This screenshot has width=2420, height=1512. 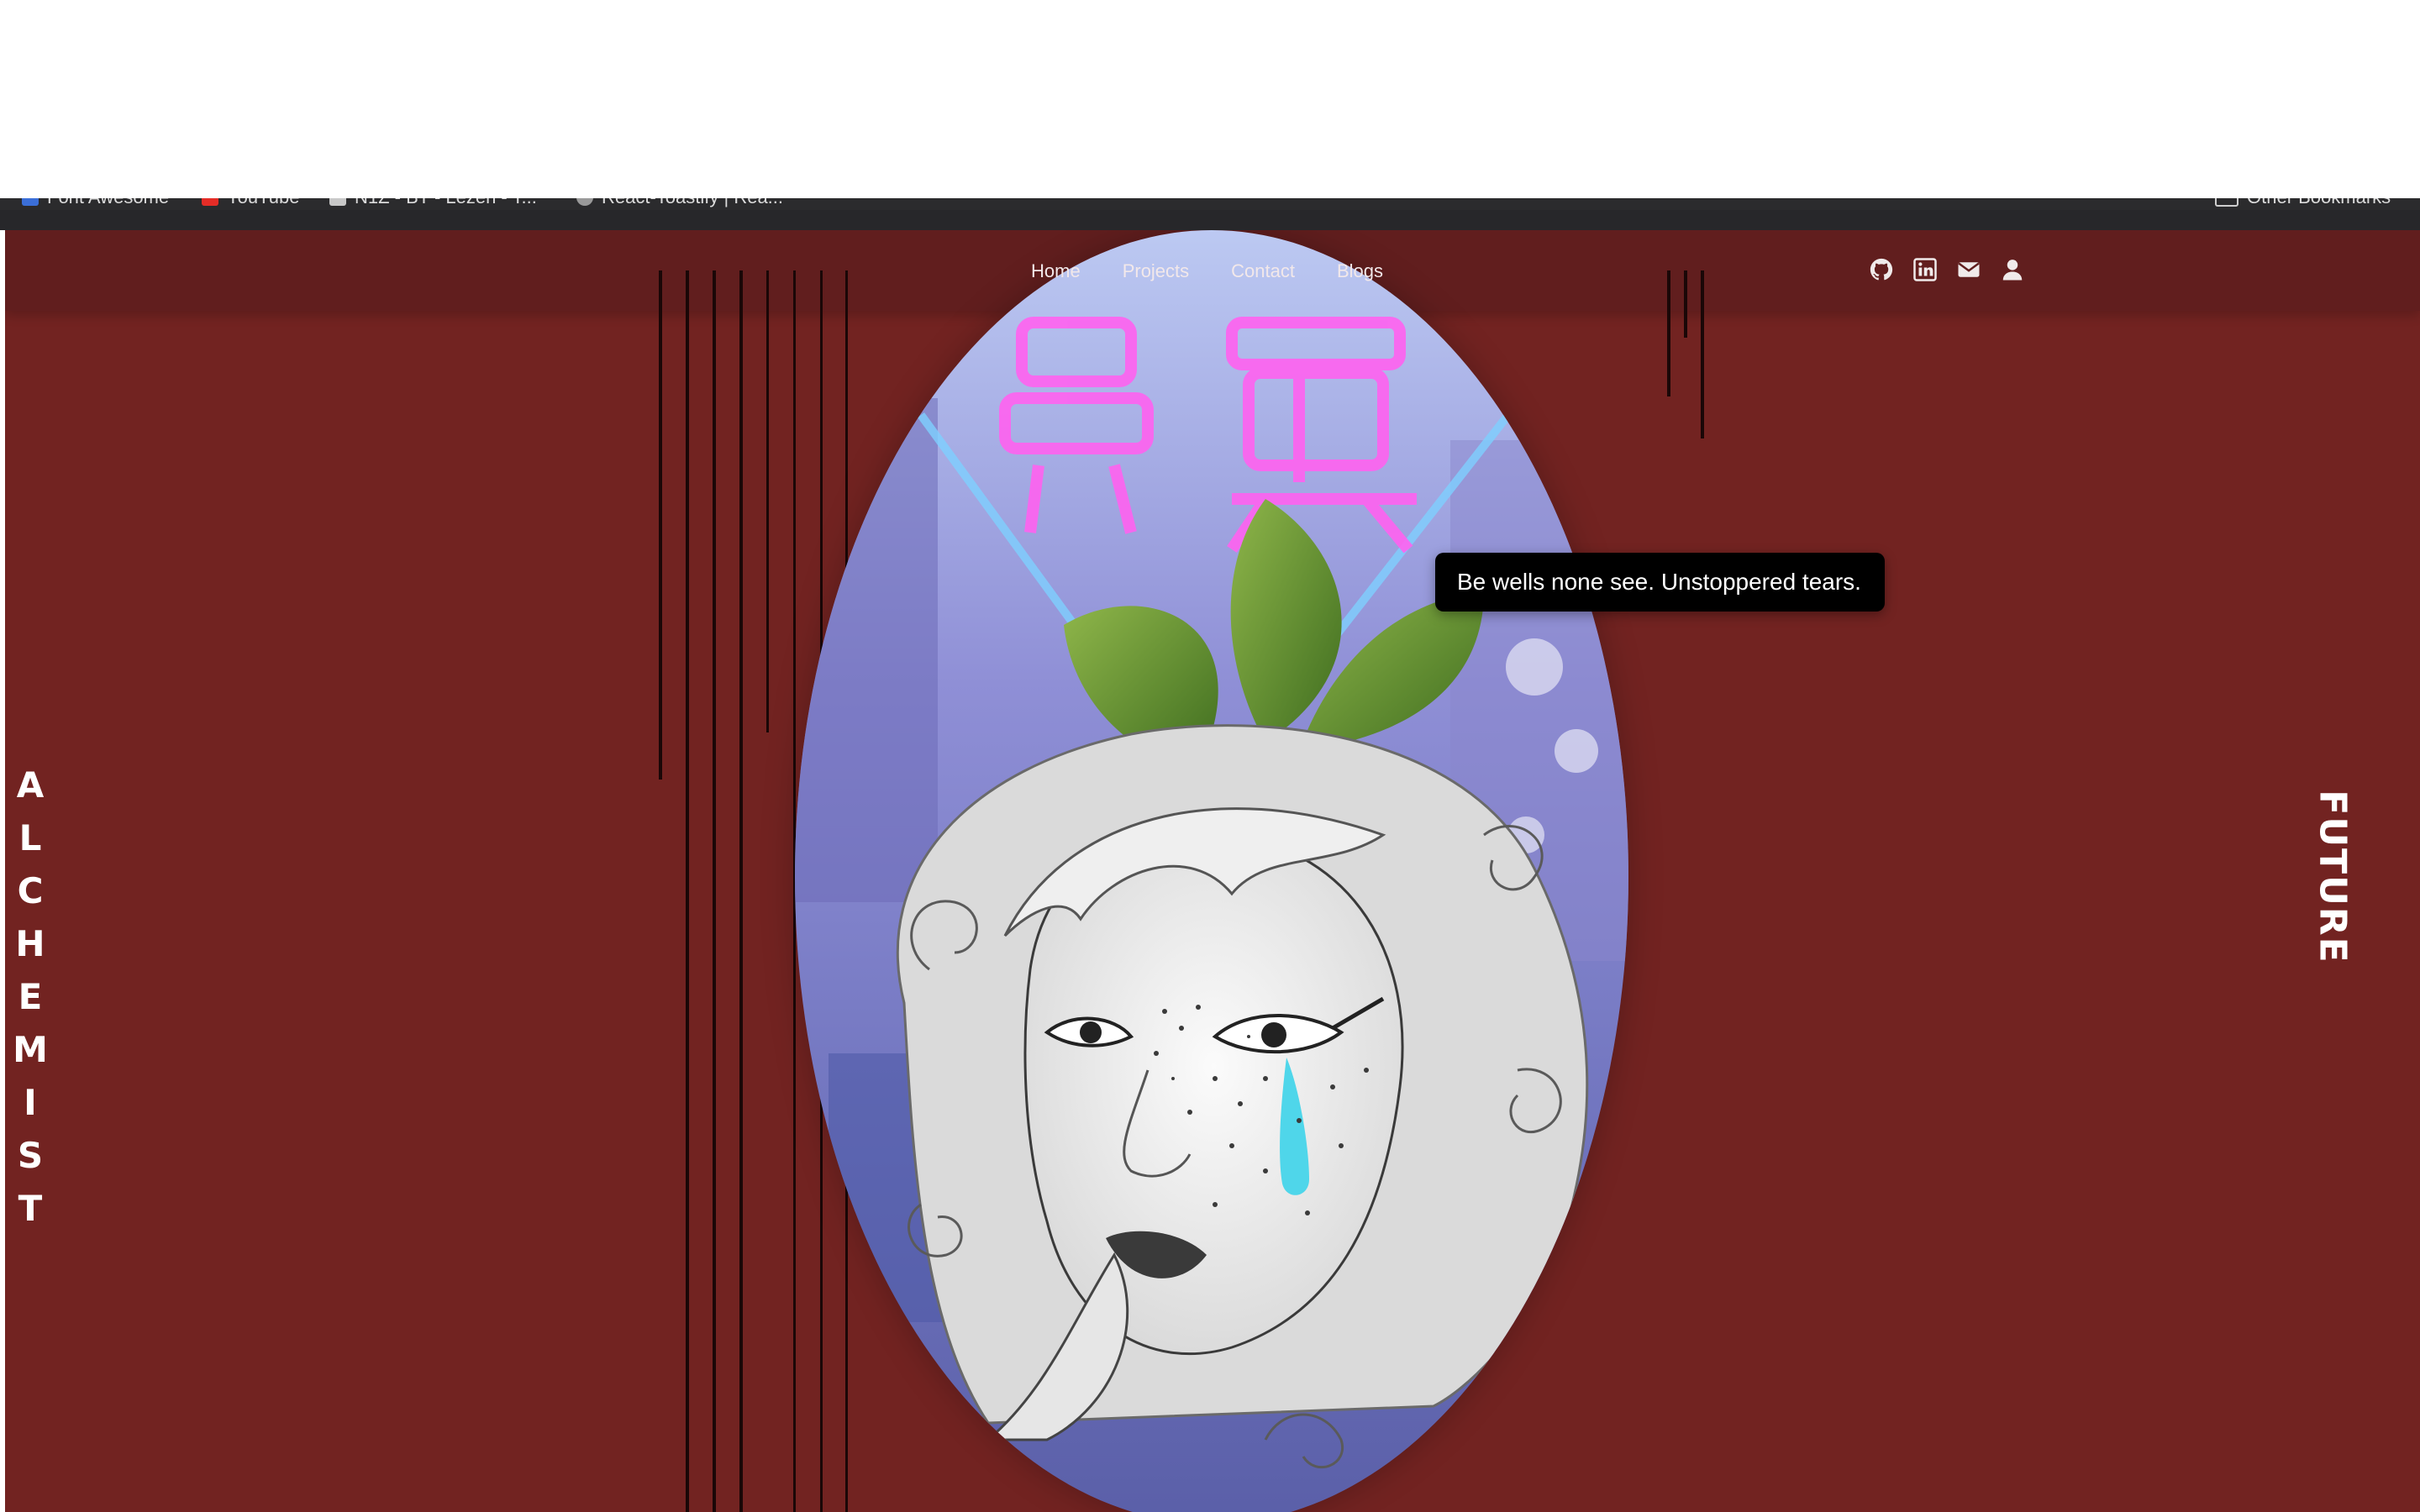 I want to click on folder-icon, so click(x=2226, y=202).